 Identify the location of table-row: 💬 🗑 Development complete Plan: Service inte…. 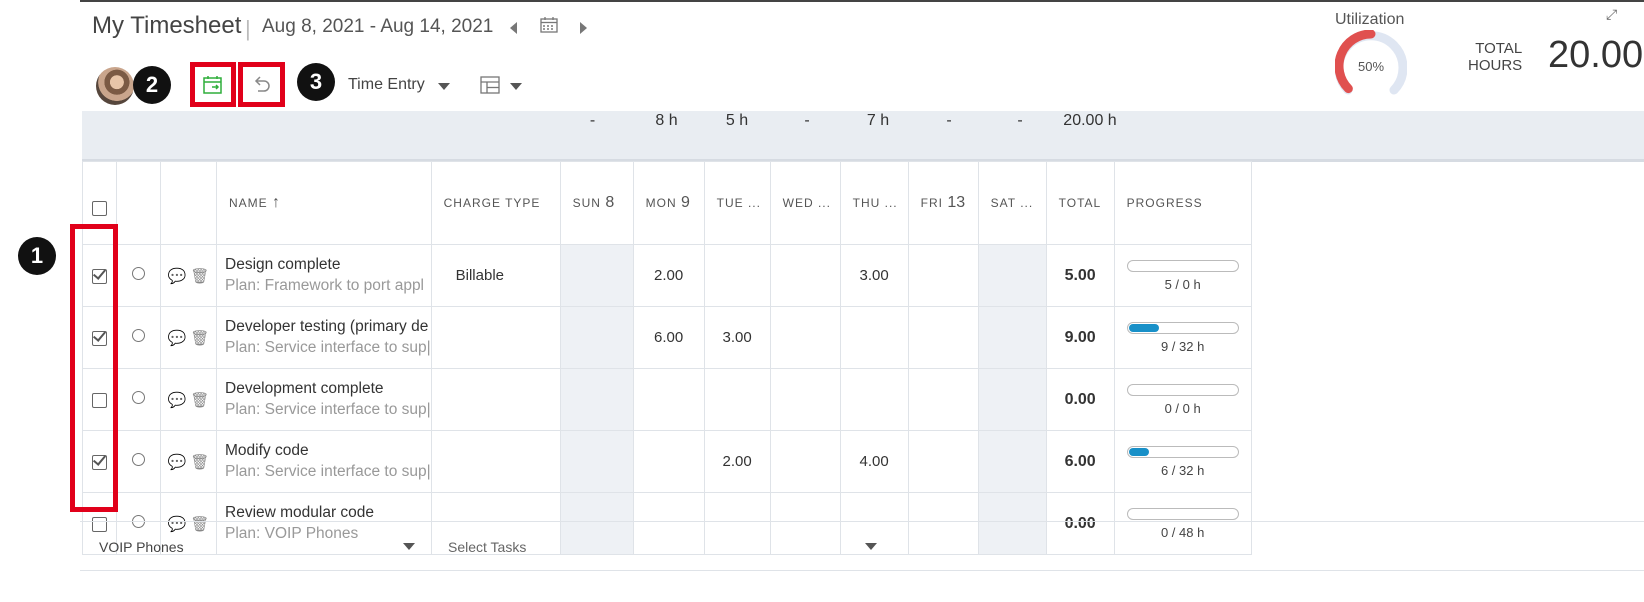
(667, 399).